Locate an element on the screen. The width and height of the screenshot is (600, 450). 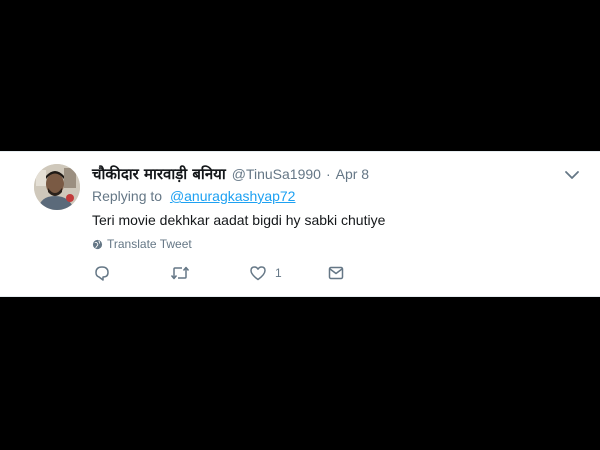
translate-tweet-link: Translate Tweet is located at coordinates (142, 244).